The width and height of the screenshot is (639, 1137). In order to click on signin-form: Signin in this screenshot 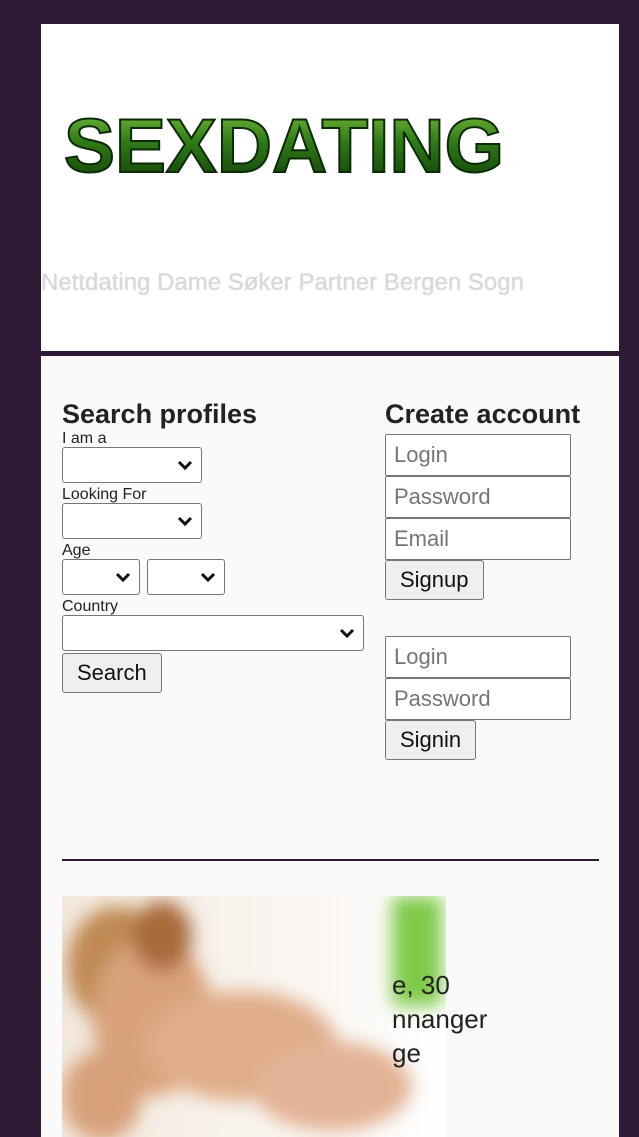, I will do `click(485, 698)`.